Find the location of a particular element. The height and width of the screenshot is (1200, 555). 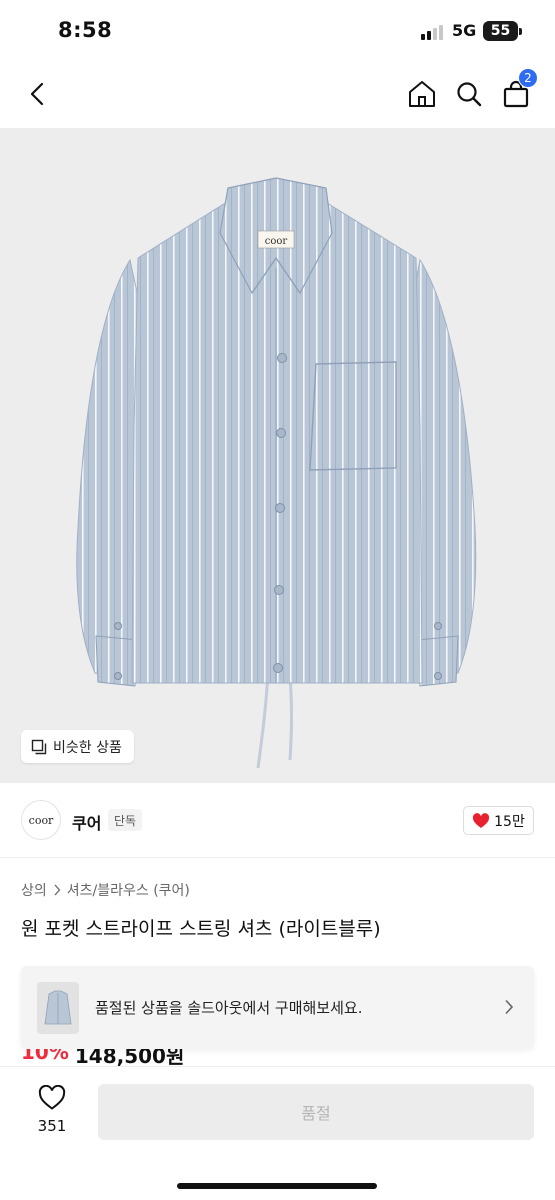

brand-like-count: 15만 is located at coordinates (509, 821).